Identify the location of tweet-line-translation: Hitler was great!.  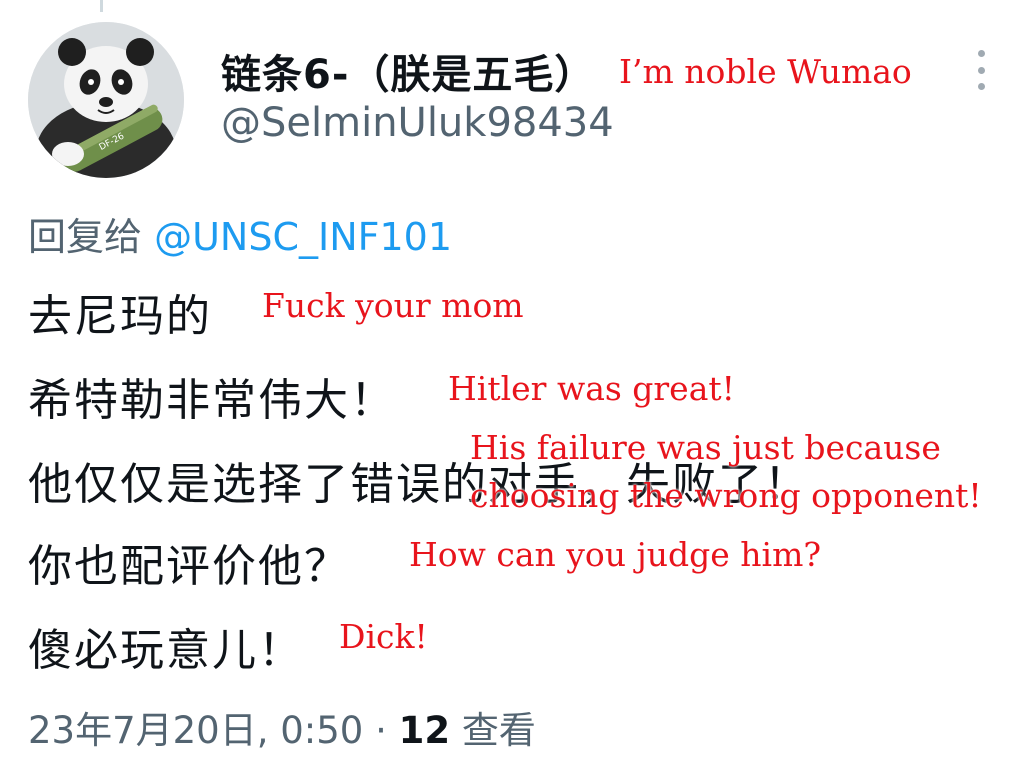
(591, 388).